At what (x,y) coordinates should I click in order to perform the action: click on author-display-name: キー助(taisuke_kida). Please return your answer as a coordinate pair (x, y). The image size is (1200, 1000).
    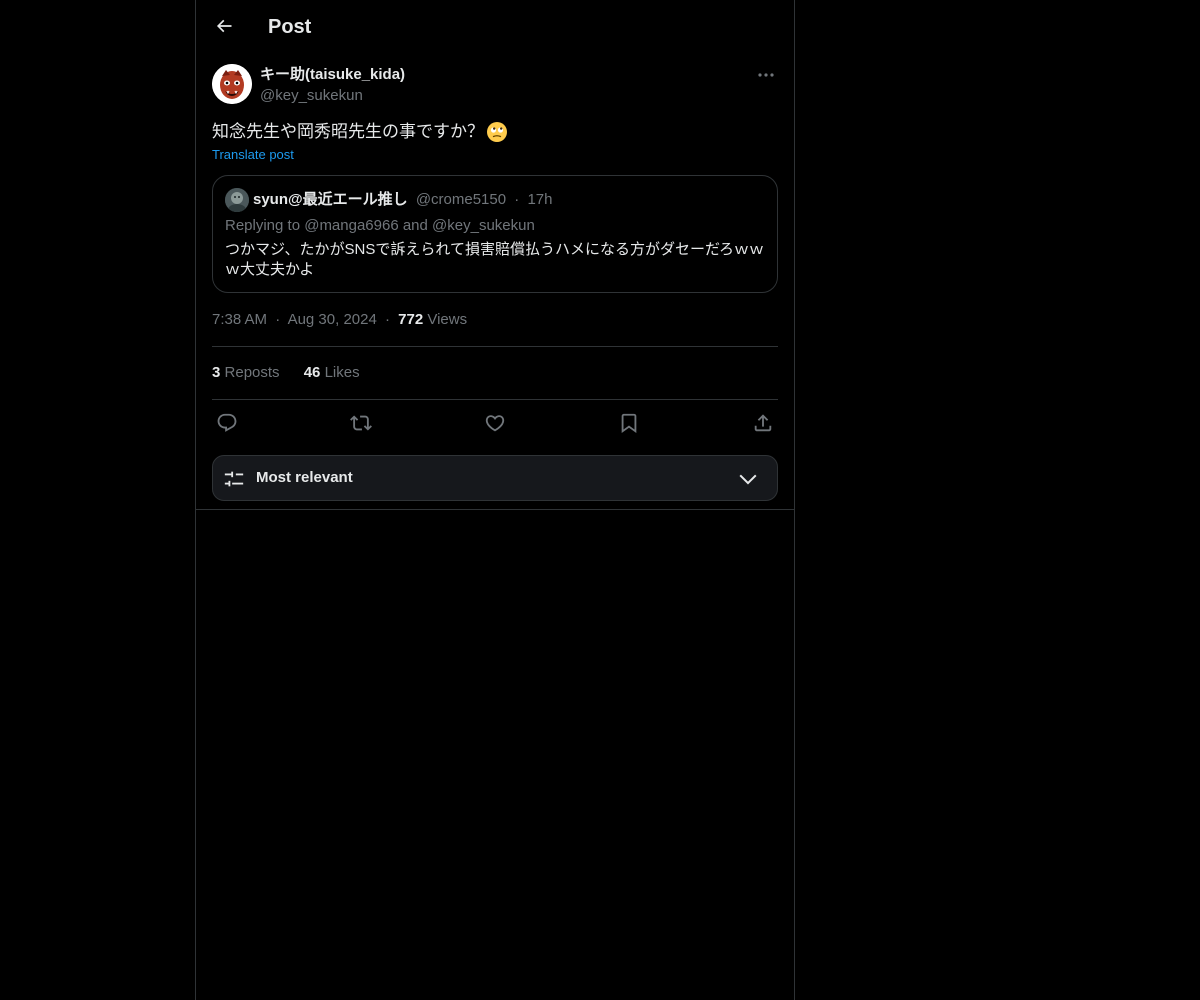
    Looking at the image, I should click on (332, 75).